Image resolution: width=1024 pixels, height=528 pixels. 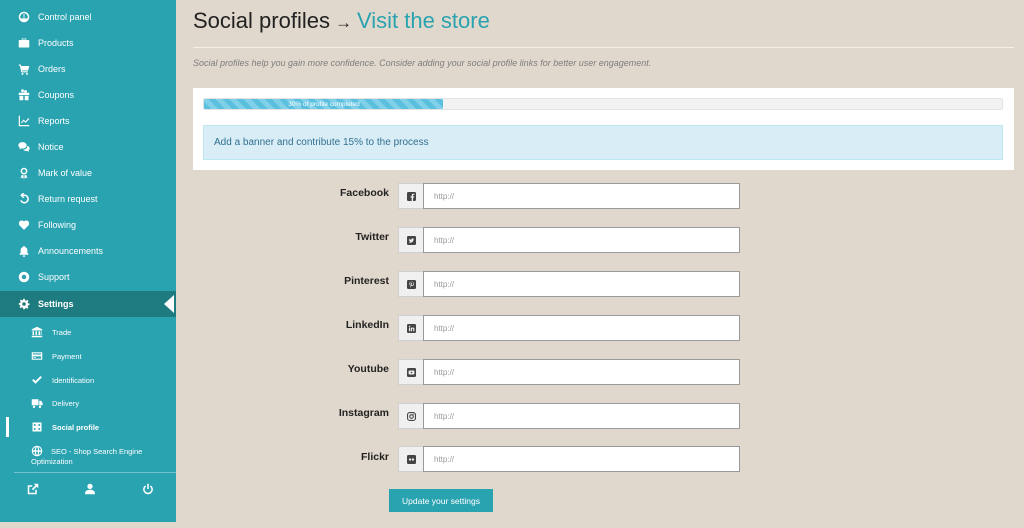 I want to click on arrow-icon: →, so click(x=343, y=22).